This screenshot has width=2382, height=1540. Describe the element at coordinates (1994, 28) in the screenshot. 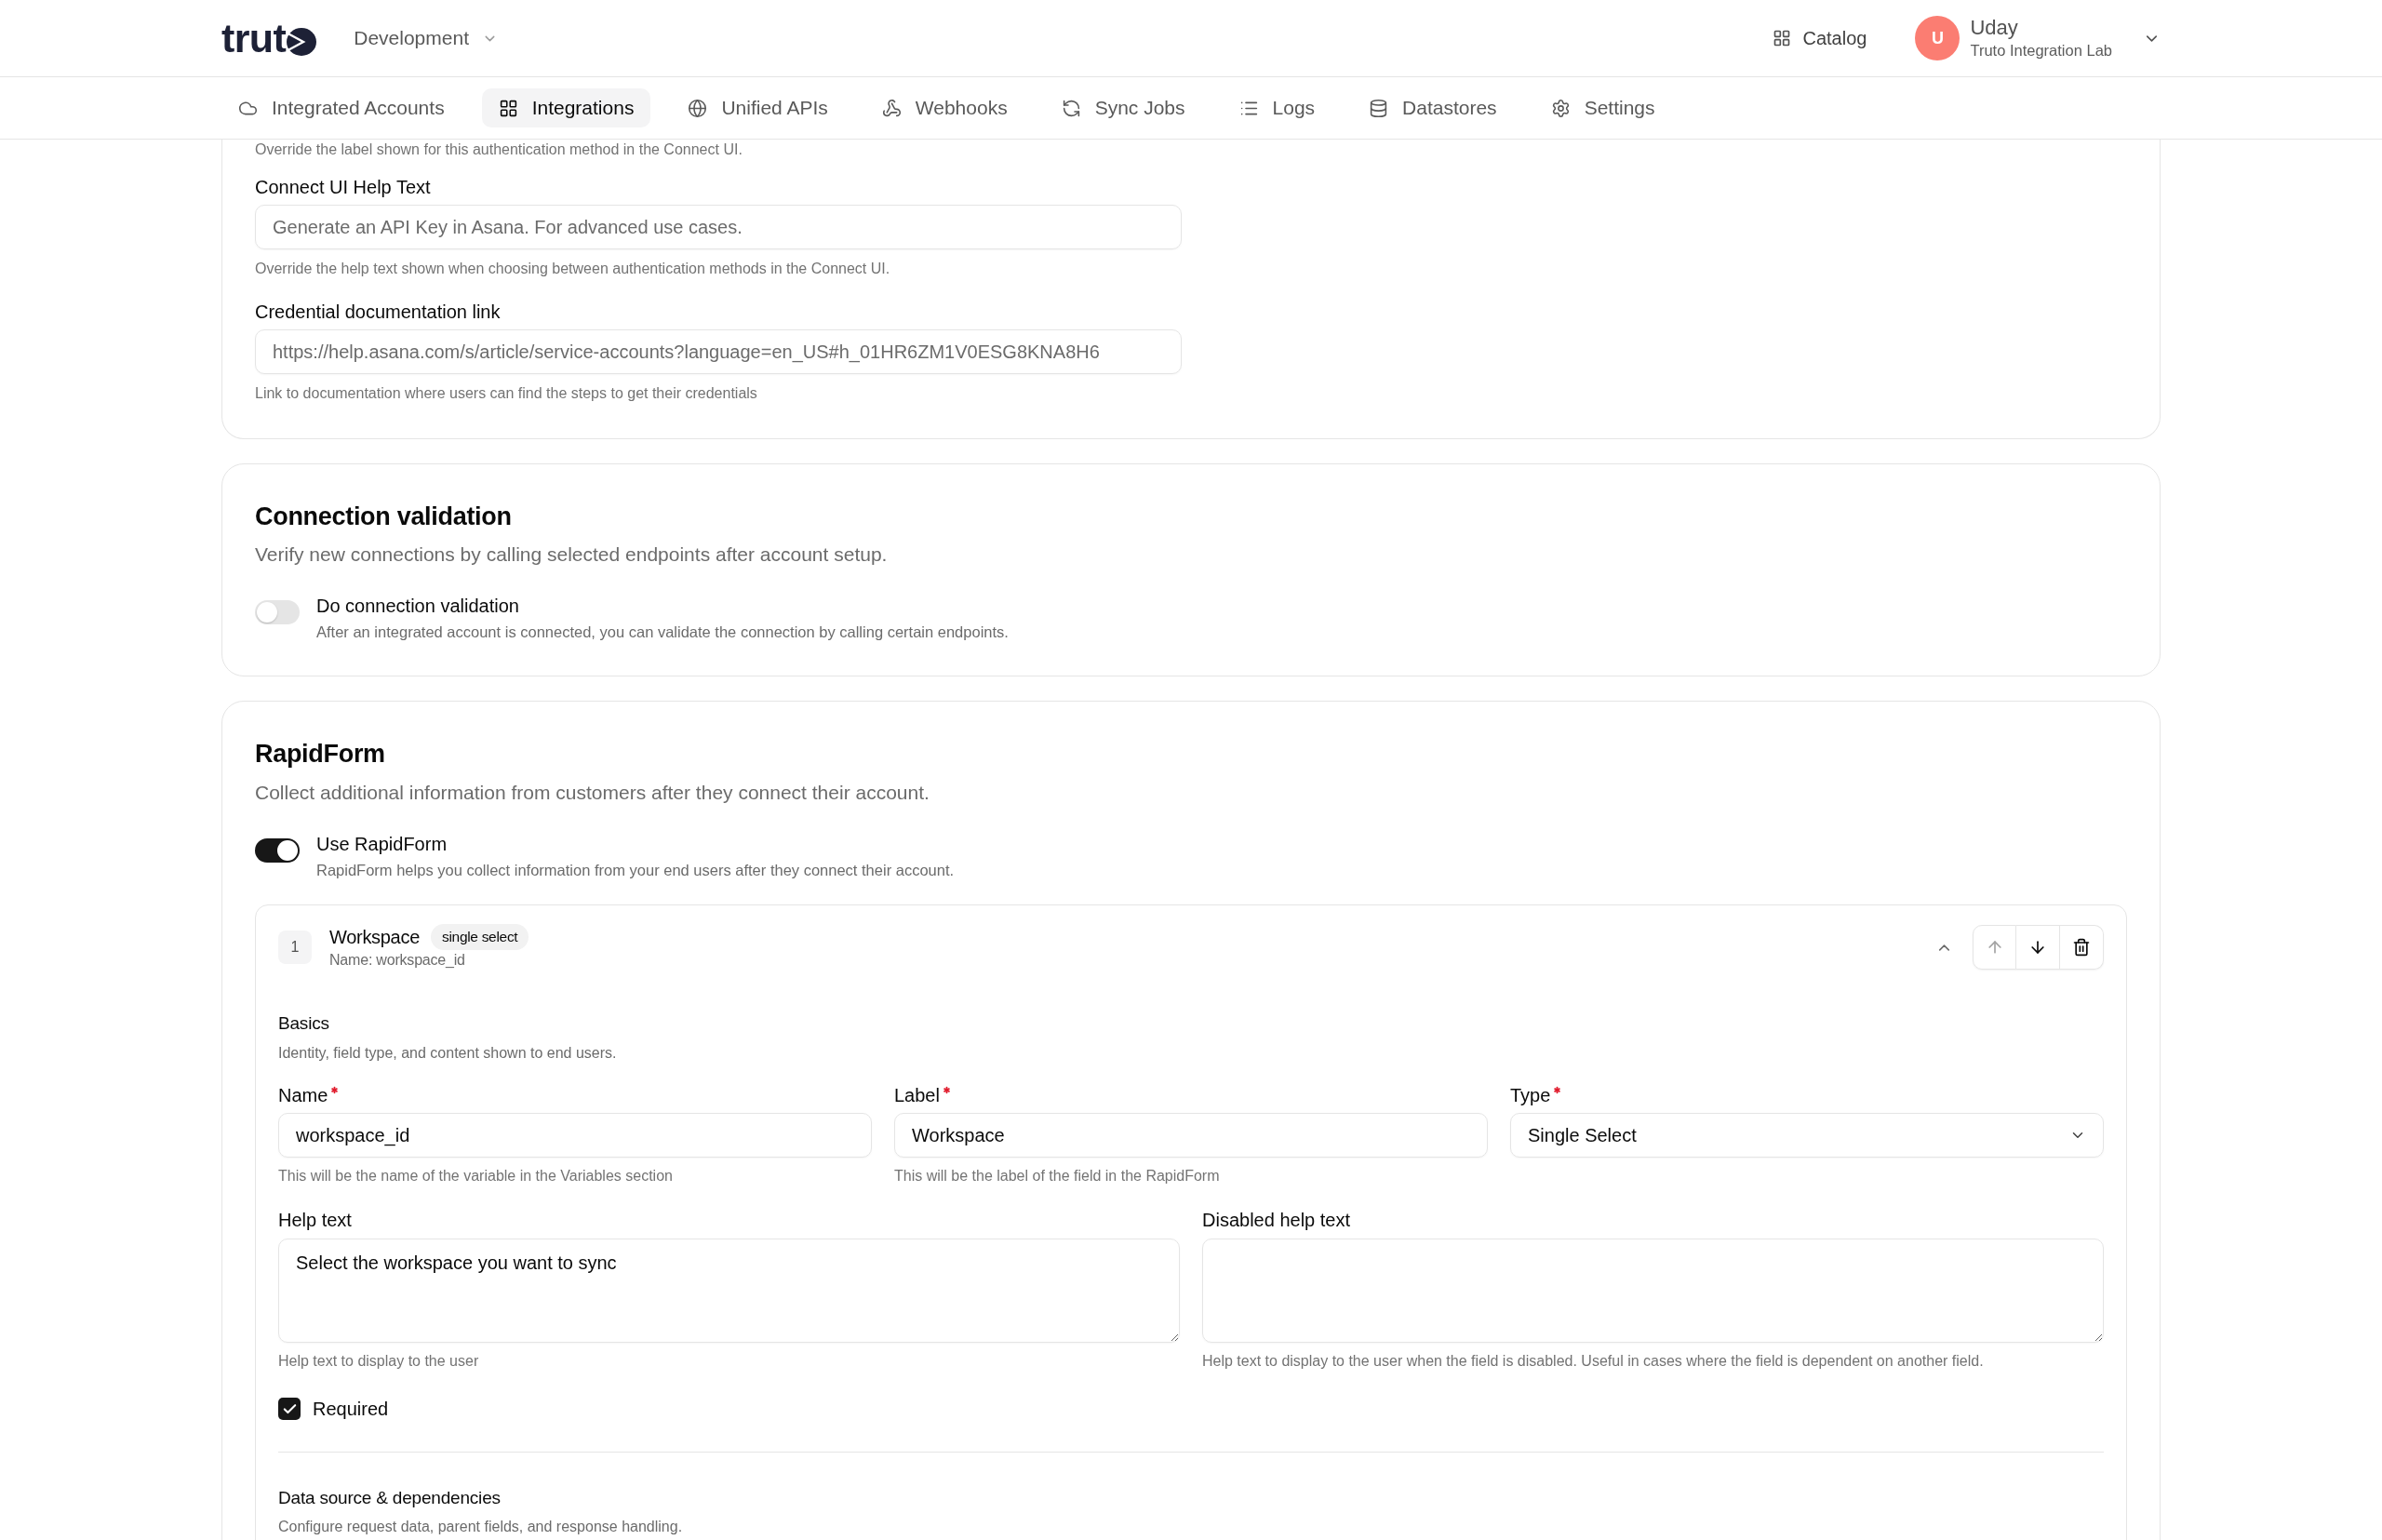

I see `user-name: Uday` at that location.